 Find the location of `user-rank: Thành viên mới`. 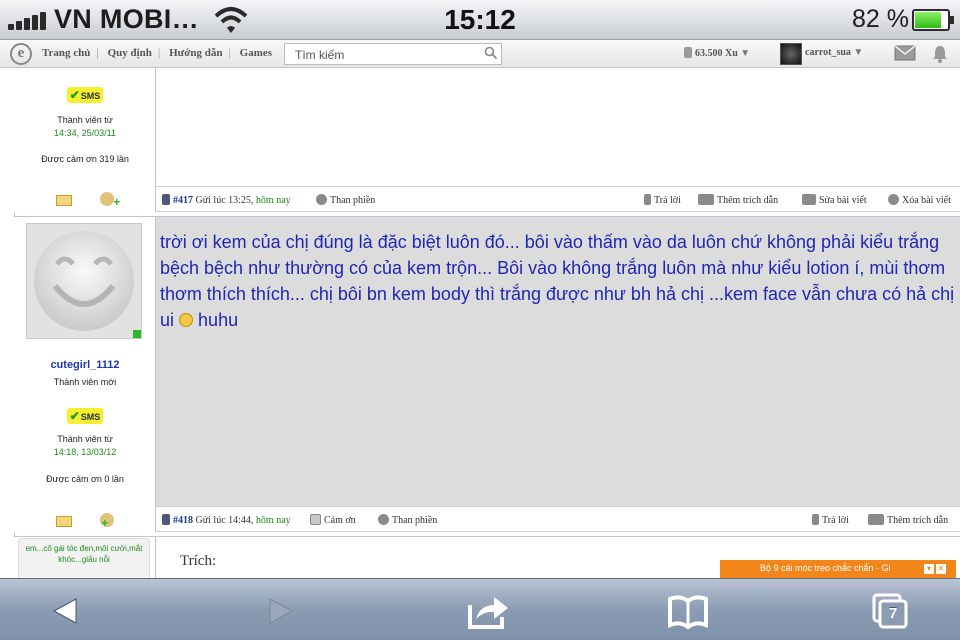

user-rank: Thành viên mới is located at coordinates (85, 382).